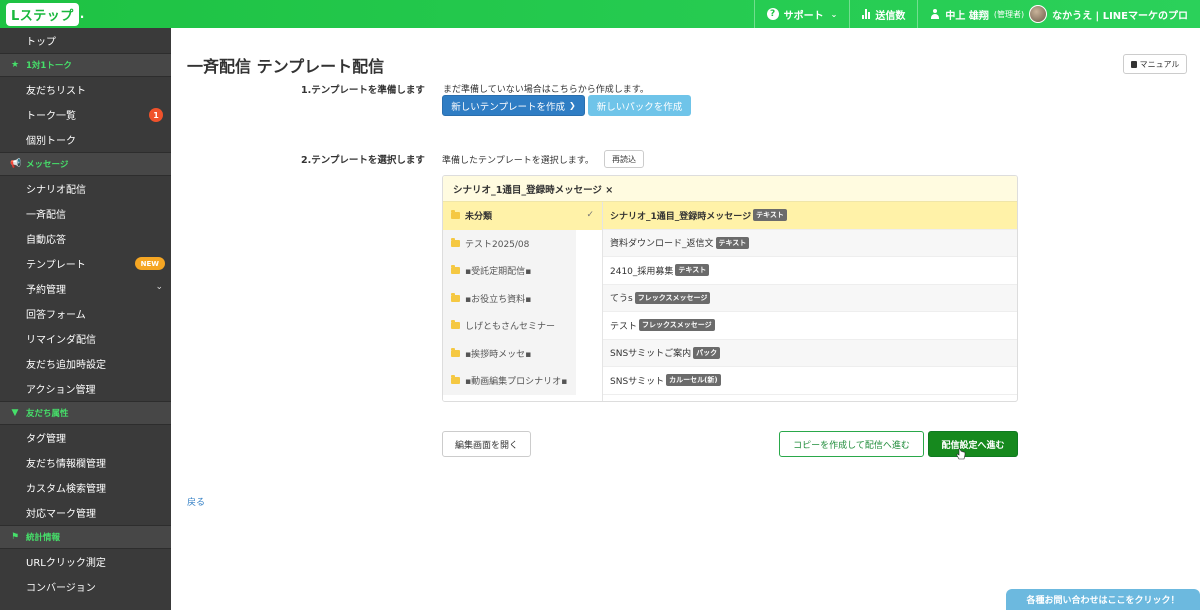 This screenshot has width=1200, height=610. I want to click on book-icon, so click(1133, 64).